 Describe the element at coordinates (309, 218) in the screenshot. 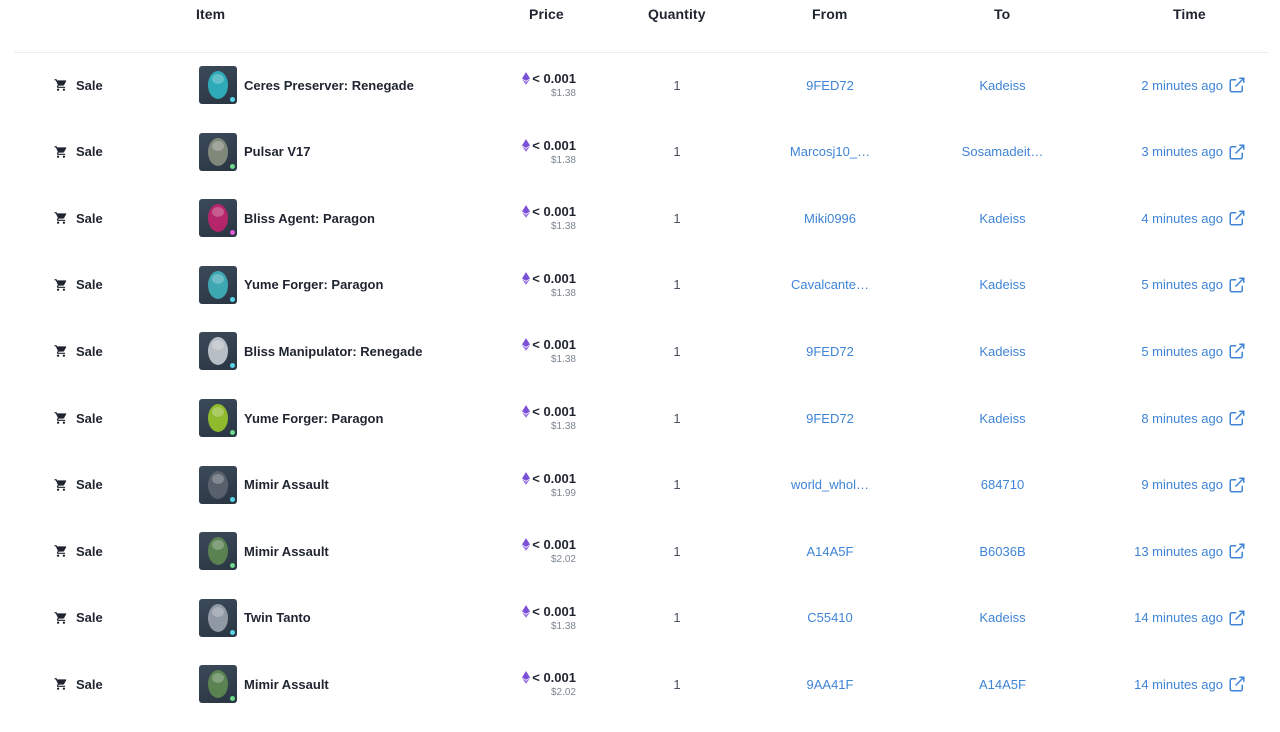

I see `item-name: Bliss Agent: Paragon` at that location.